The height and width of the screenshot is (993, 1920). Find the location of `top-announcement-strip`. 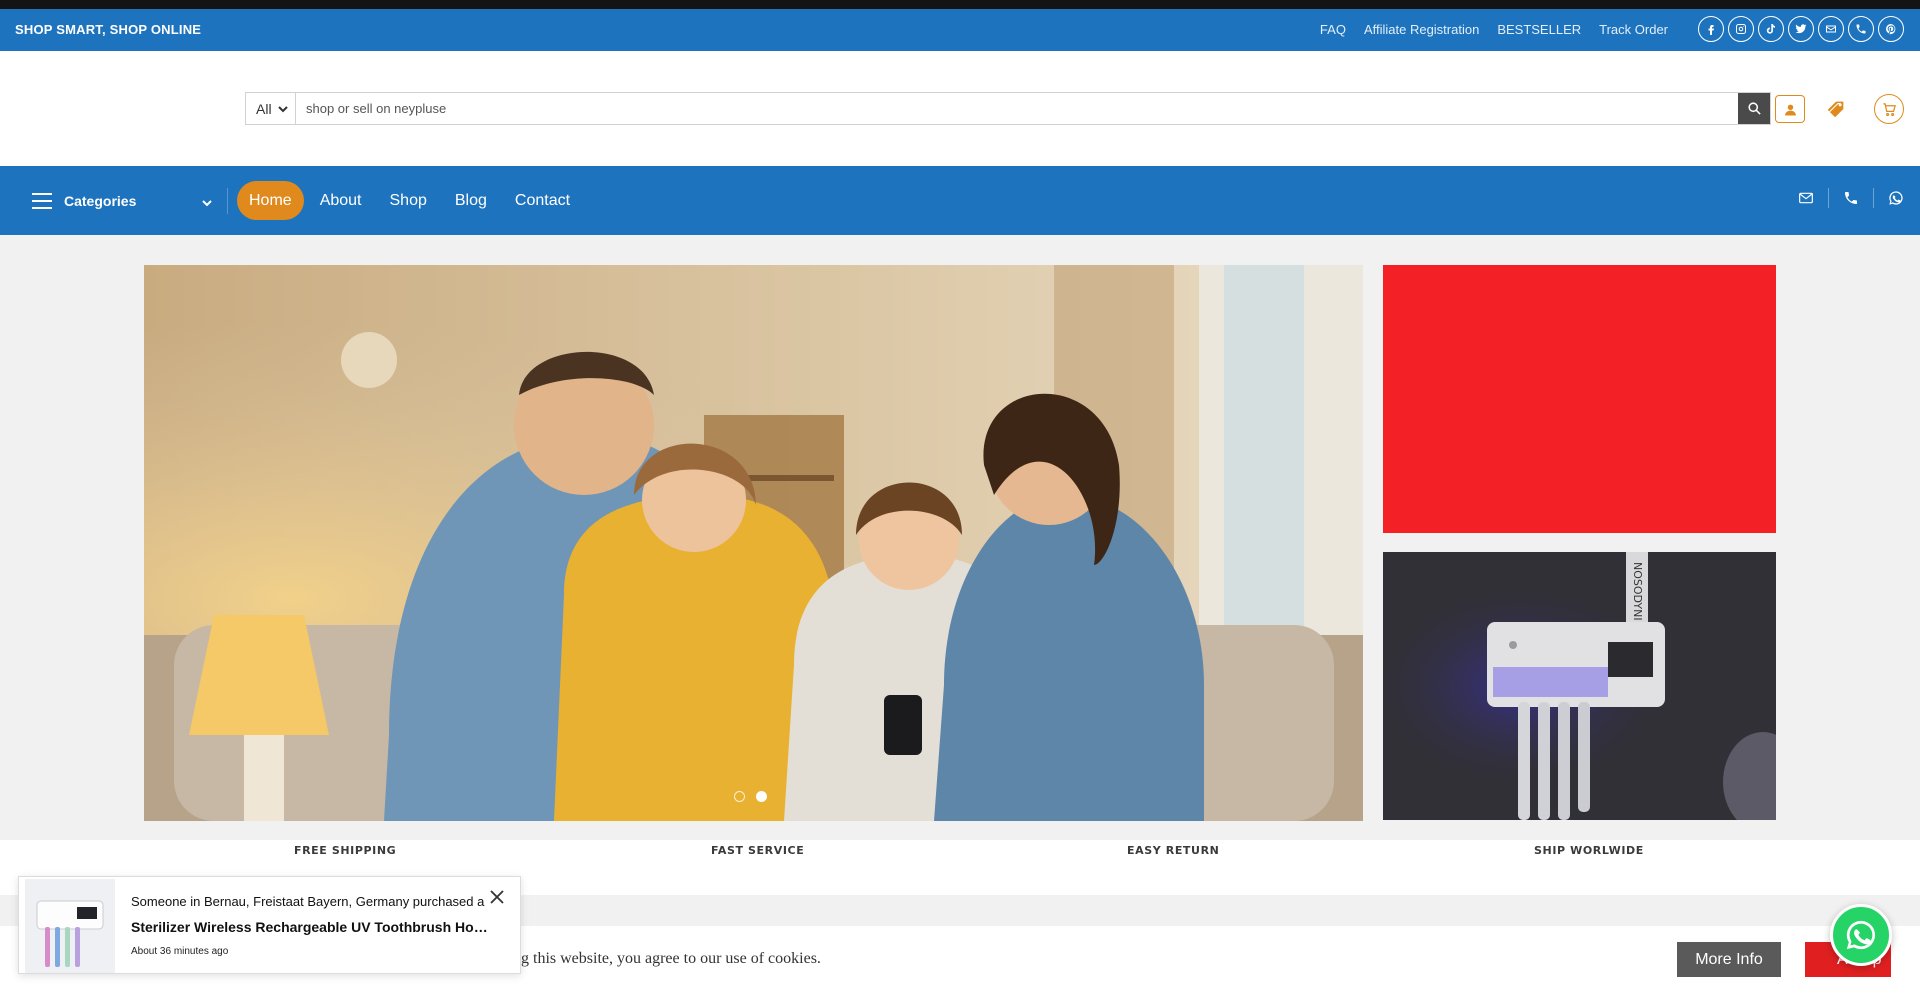

top-announcement-strip is located at coordinates (960, 4).